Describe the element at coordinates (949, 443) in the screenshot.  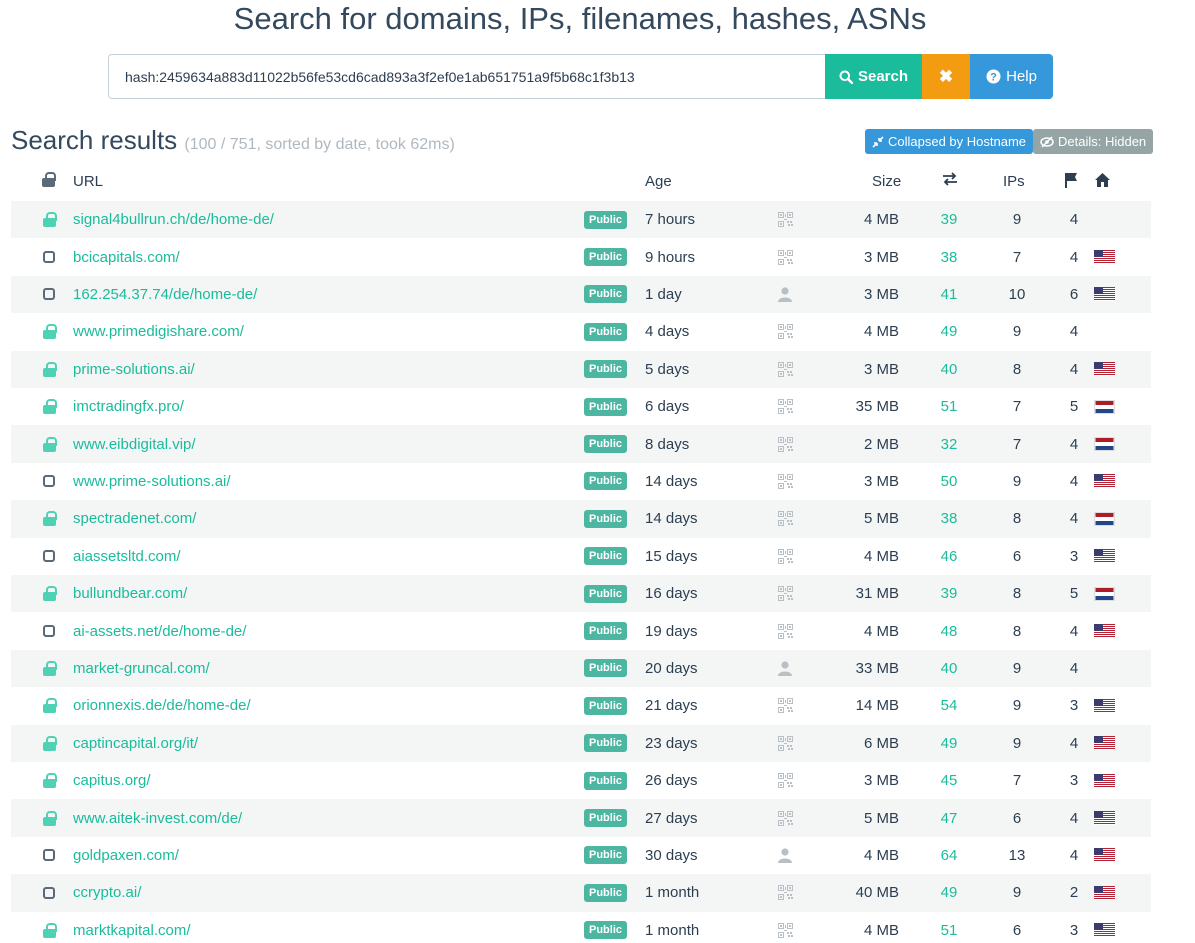
I see `requests-cell: 32` at that location.